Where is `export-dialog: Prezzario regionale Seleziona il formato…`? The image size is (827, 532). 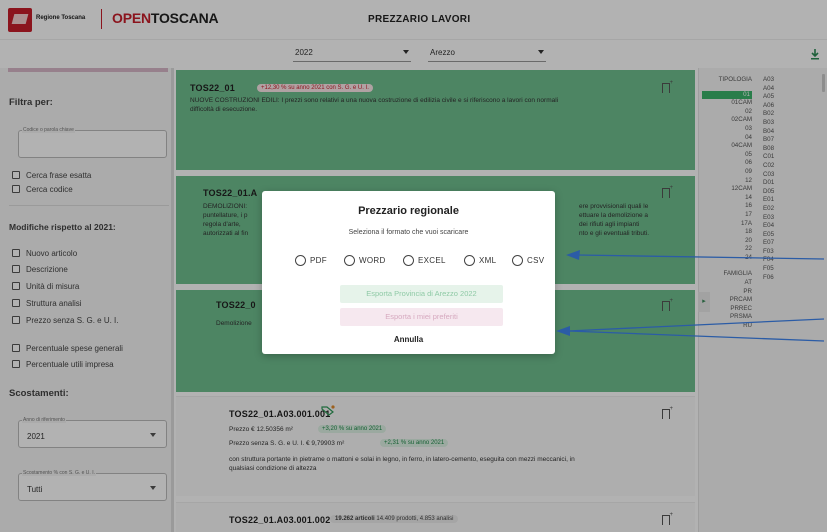 export-dialog: Prezzario regionale Seleziona il formato… is located at coordinates (408, 272).